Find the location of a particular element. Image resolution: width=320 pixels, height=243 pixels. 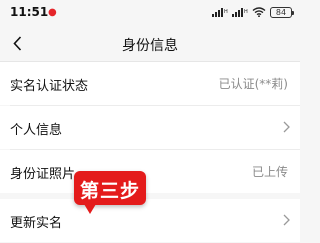

step-label: 第三步 is located at coordinates (109, 191).